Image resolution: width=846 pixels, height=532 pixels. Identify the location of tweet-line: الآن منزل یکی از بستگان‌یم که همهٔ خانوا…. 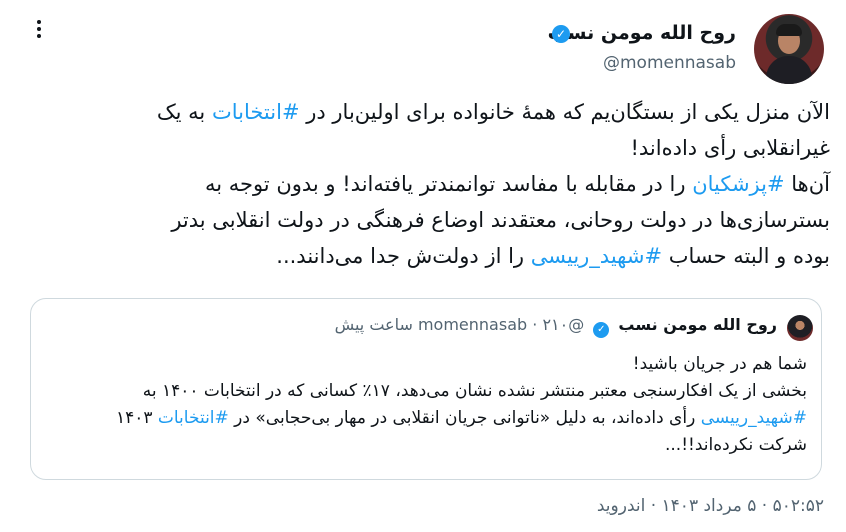
(430, 112).